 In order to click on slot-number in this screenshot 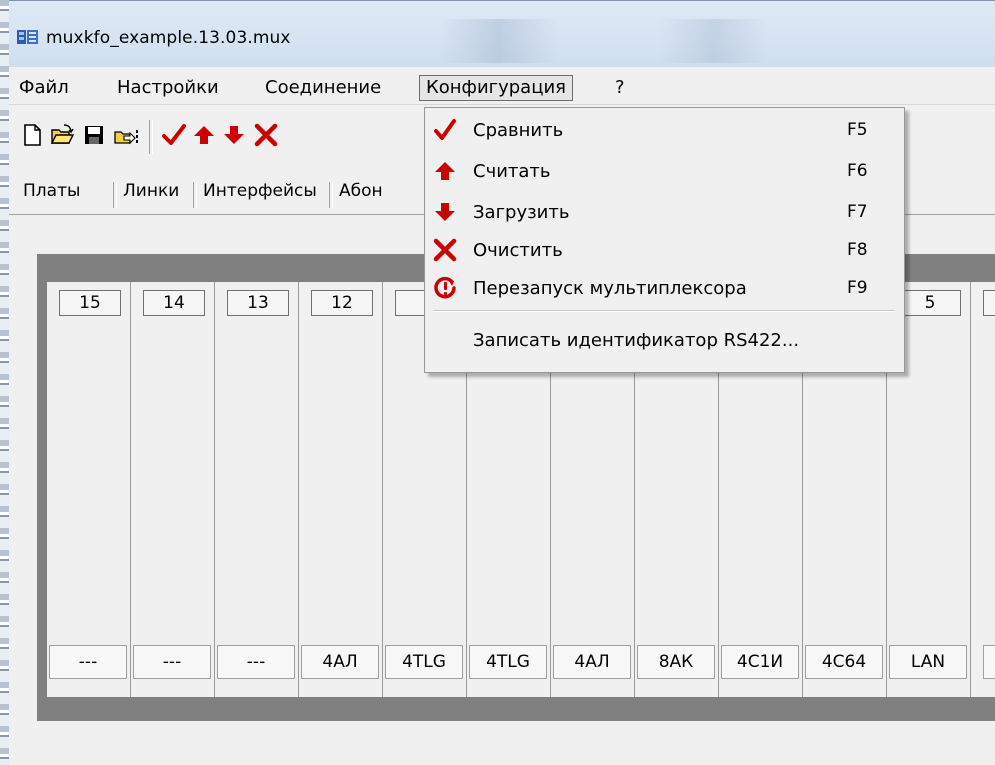, I will do `click(989, 303)`.